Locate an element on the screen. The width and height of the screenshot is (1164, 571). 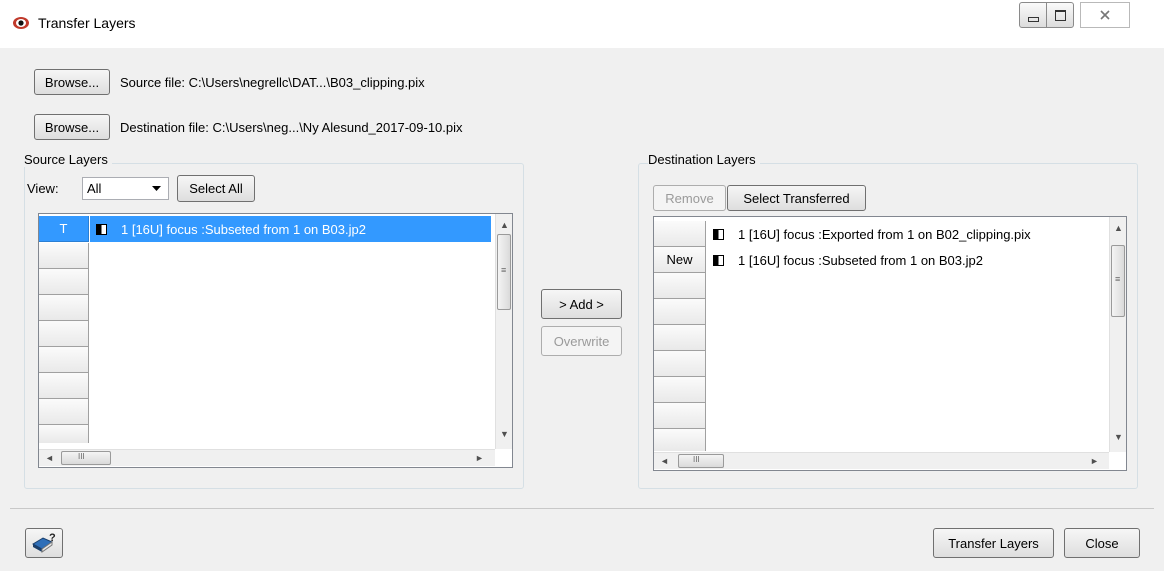
maximize-button is located at coordinates (1060, 15).